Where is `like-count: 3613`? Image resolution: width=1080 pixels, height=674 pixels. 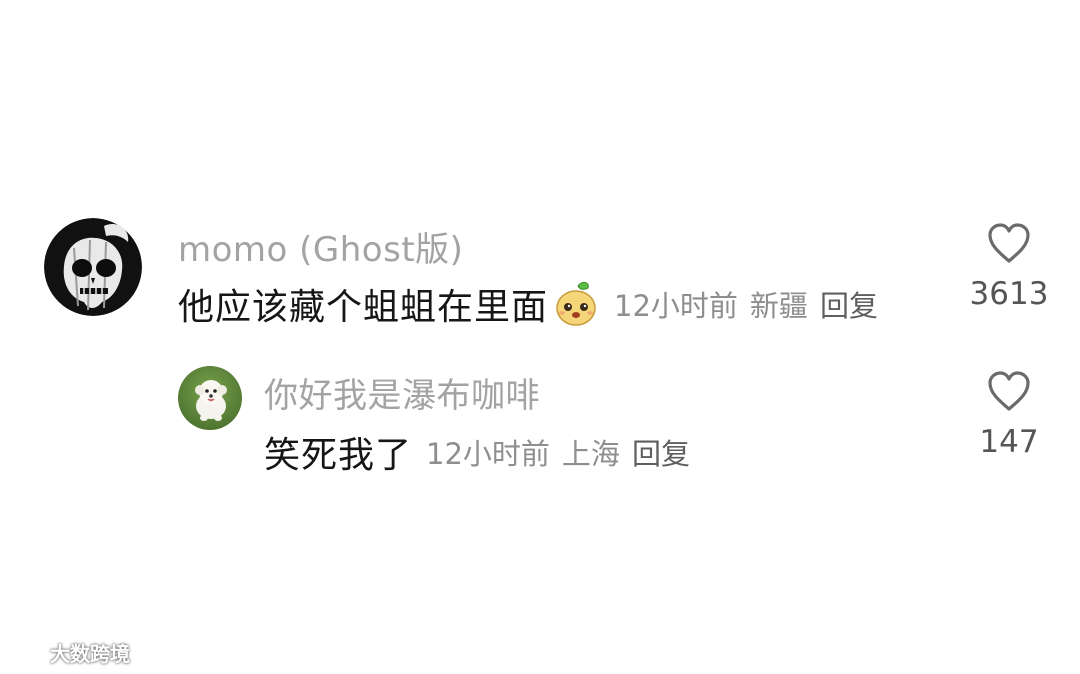 like-count: 3613 is located at coordinates (1009, 294).